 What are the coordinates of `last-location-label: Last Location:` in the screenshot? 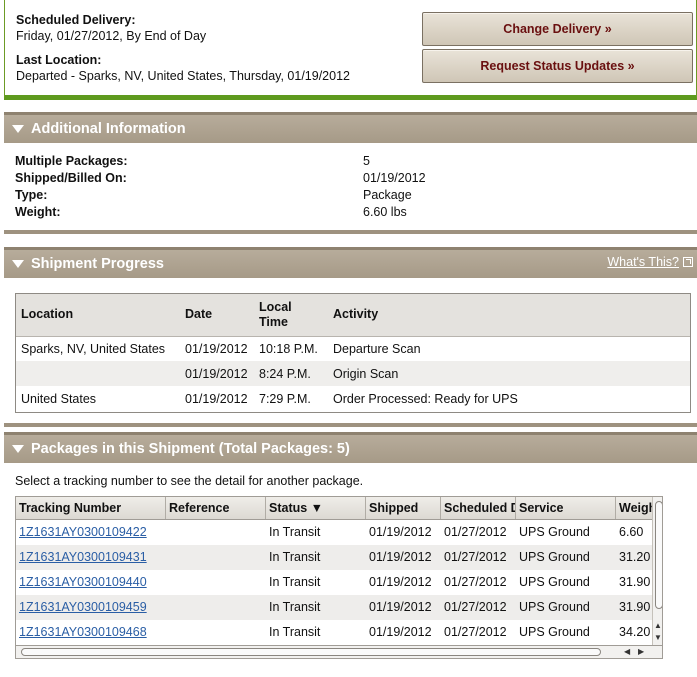 It's located at (59, 60).